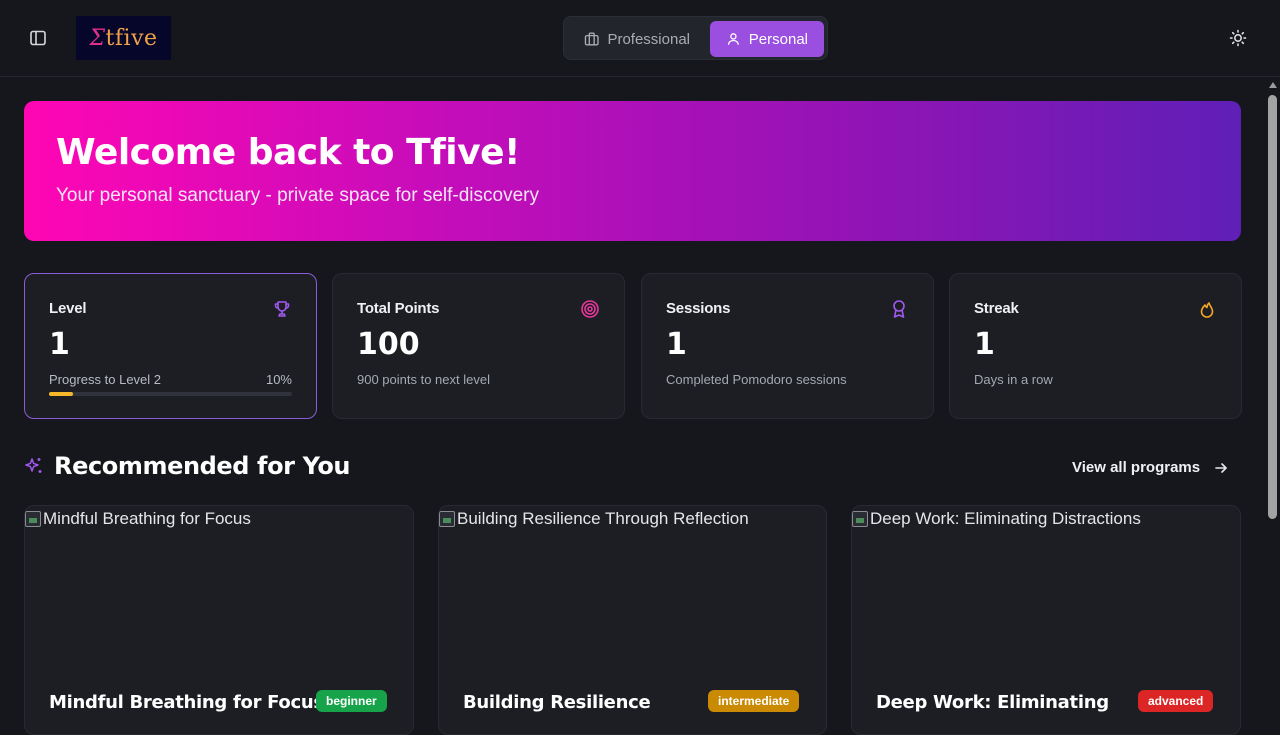 The height and width of the screenshot is (735, 1280). Describe the element at coordinates (68, 308) in the screenshot. I see `stat-label: Level` at that location.